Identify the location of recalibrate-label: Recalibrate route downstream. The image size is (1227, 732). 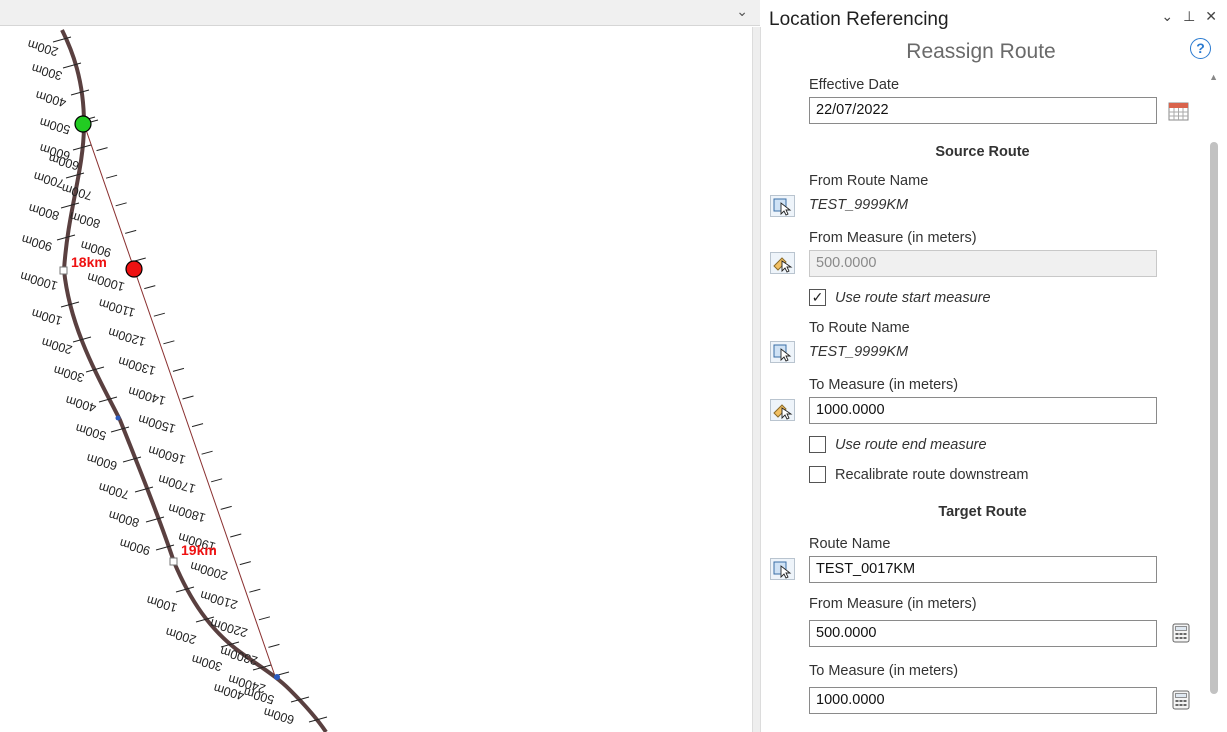
(931, 475).